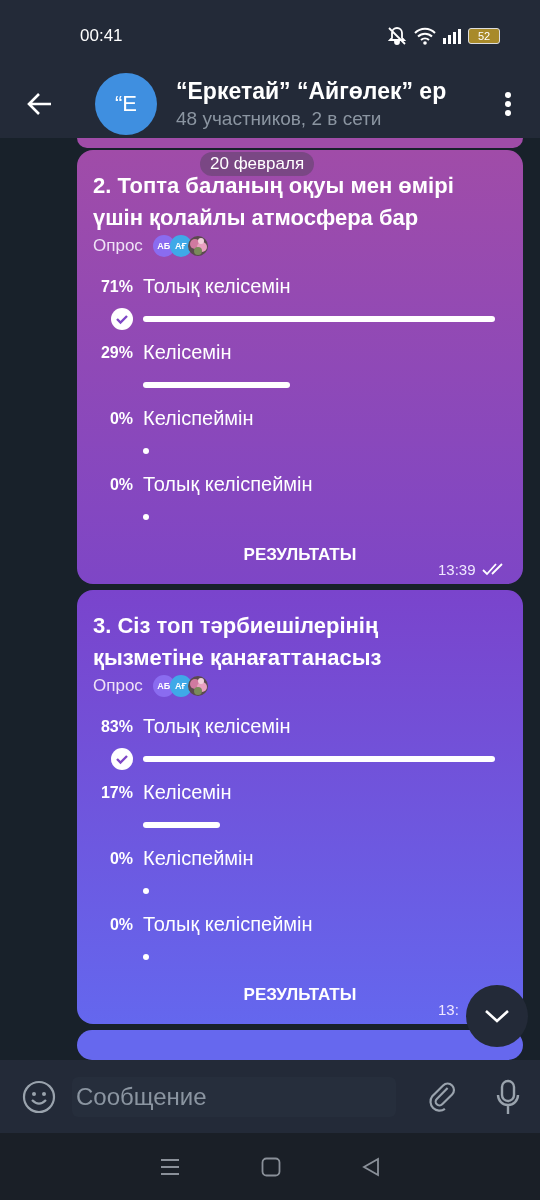  What do you see at coordinates (425, 36) in the screenshot?
I see `wifi-icon` at bounding box center [425, 36].